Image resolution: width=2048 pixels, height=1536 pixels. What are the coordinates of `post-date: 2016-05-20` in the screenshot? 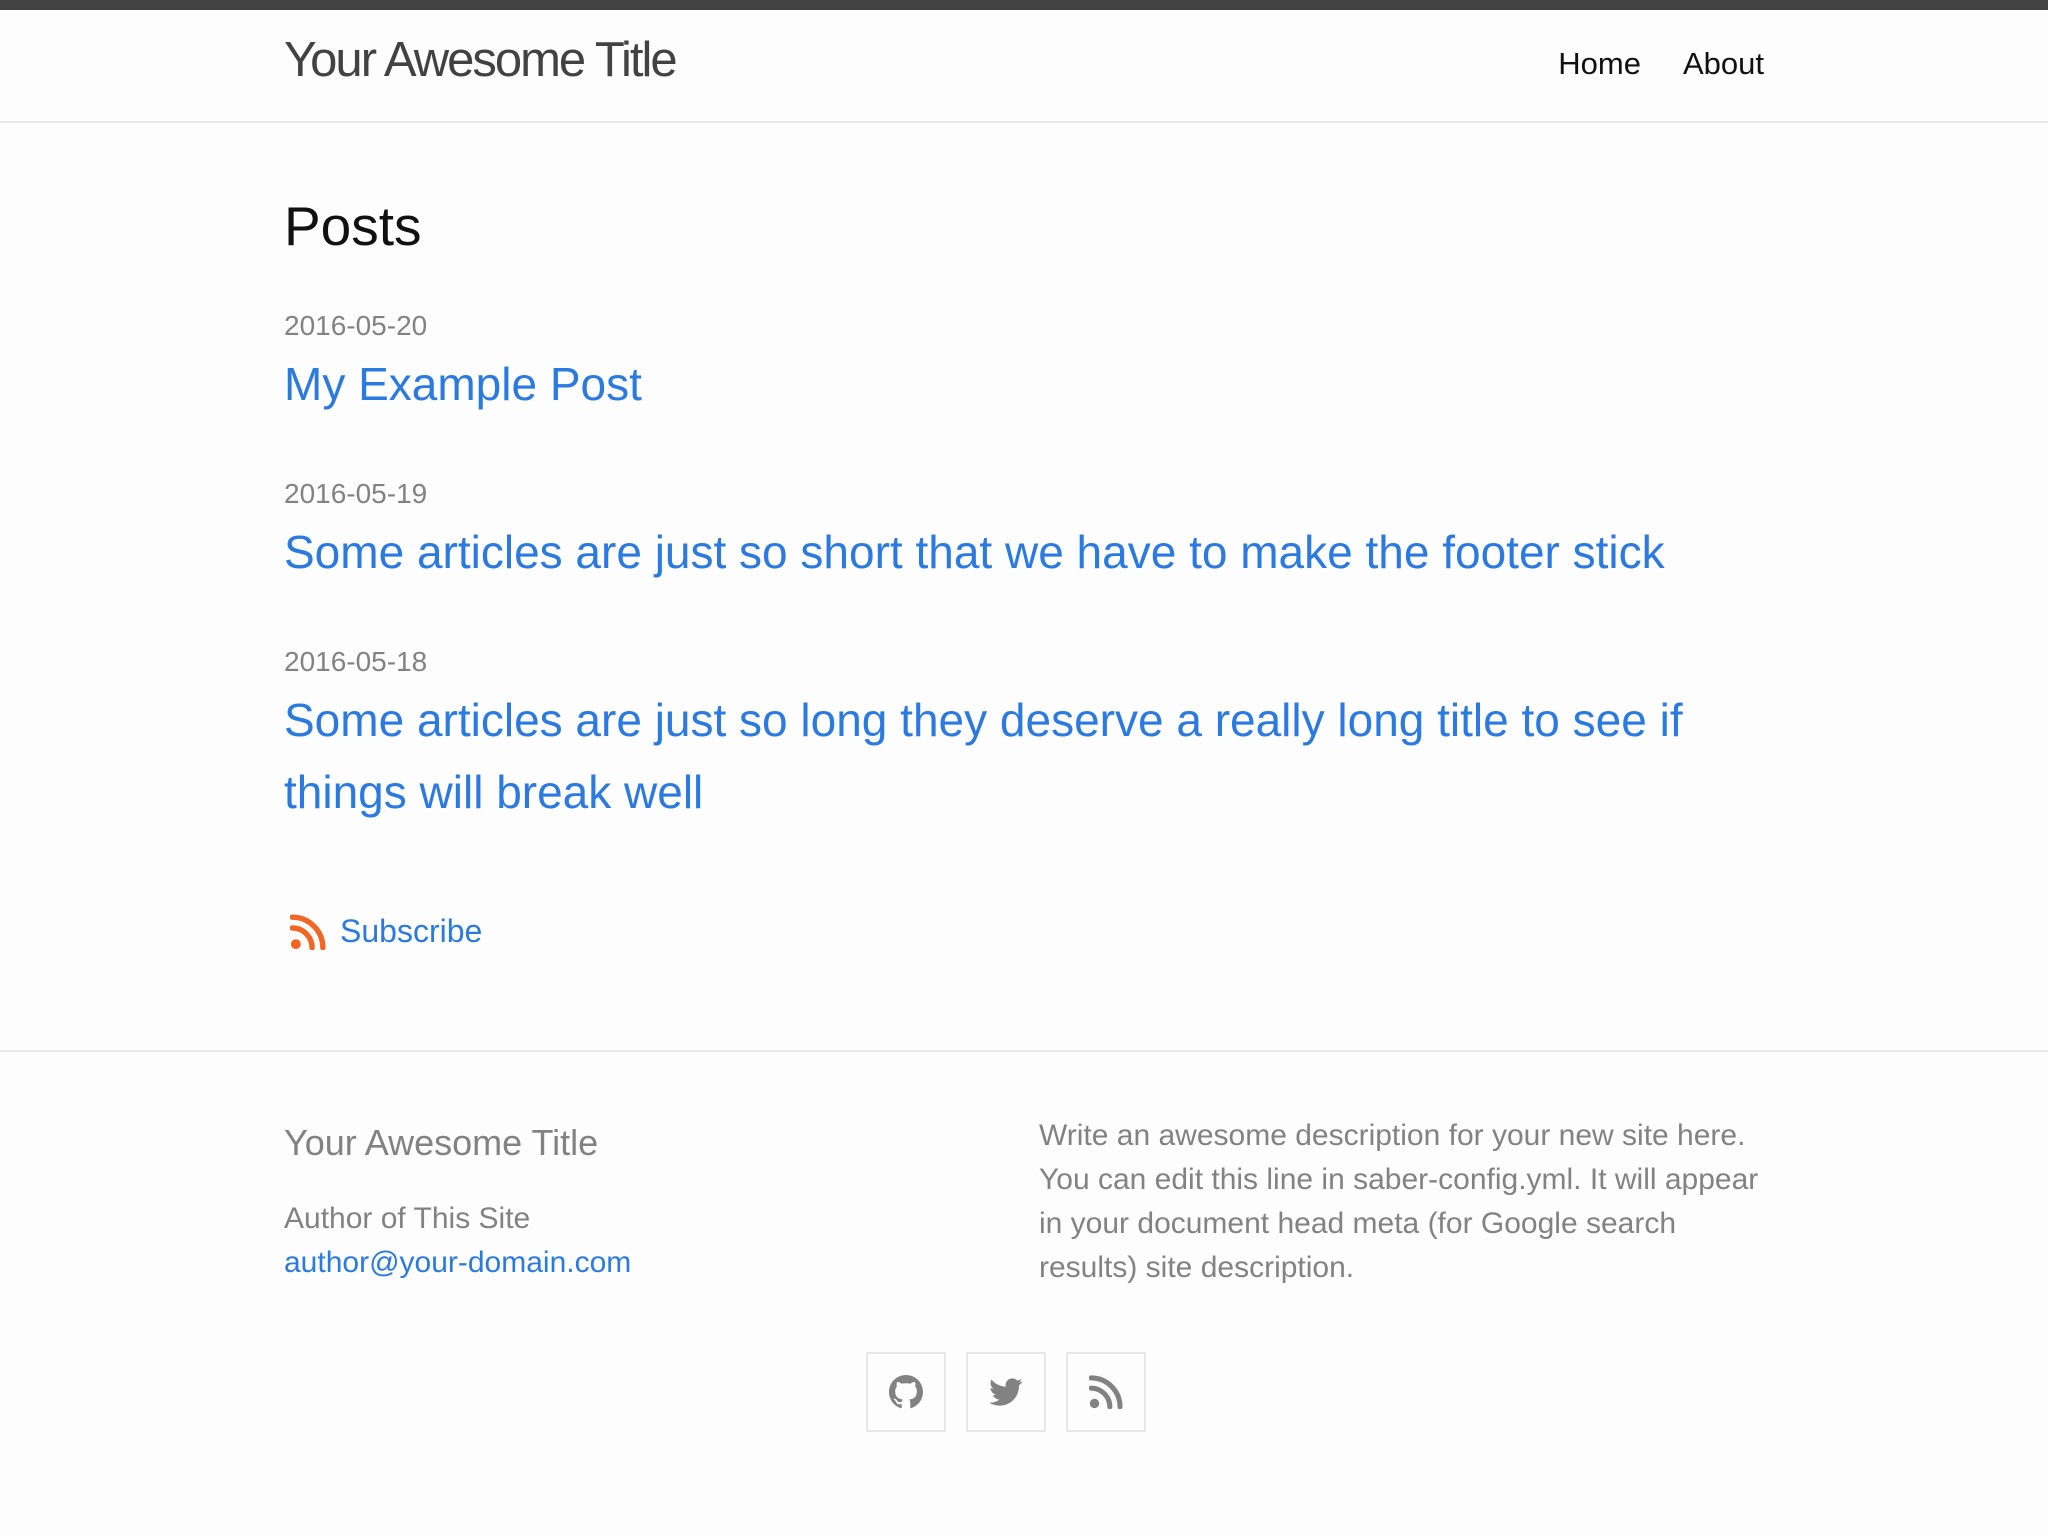 It's located at (356, 325).